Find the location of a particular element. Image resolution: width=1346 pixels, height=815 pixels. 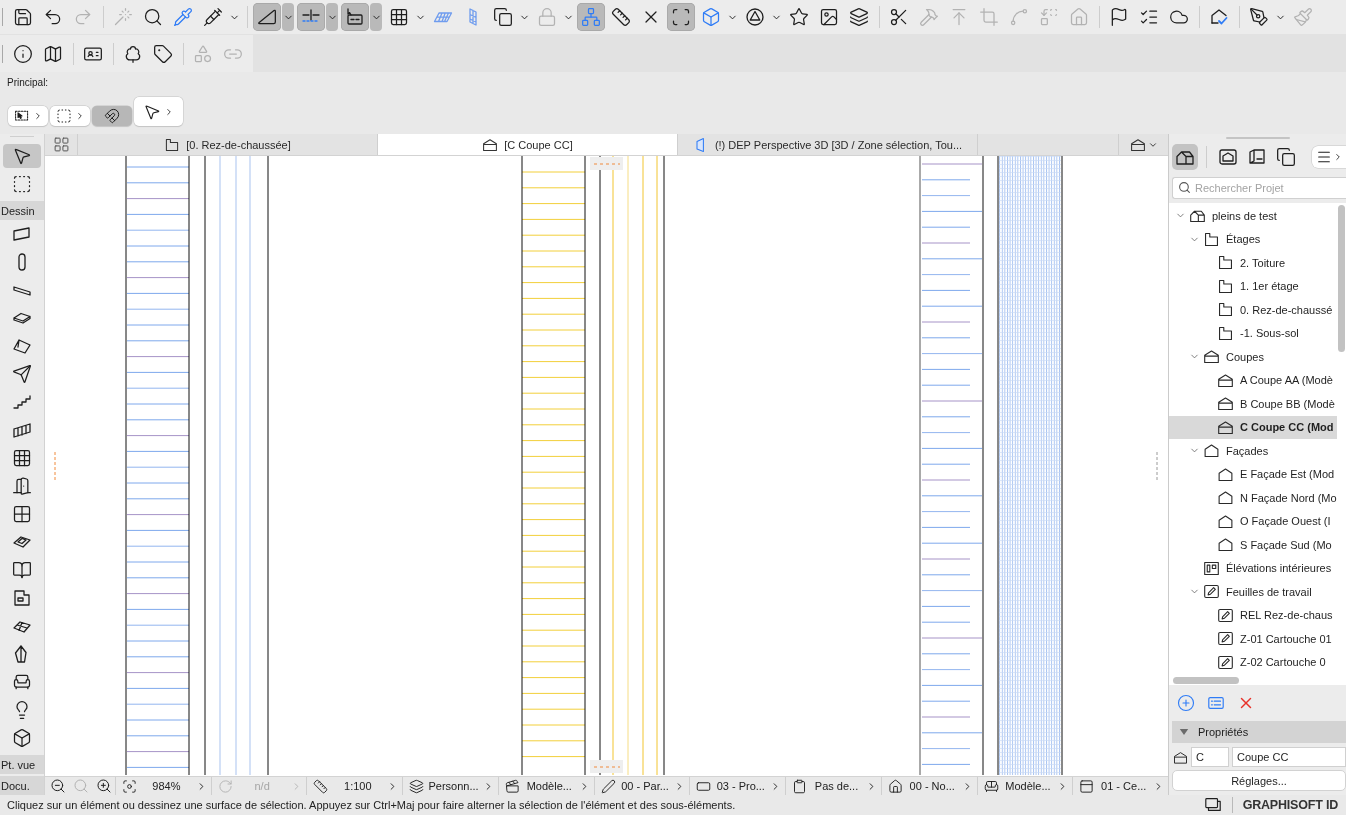

sofa-icon is located at coordinates (991, 786).